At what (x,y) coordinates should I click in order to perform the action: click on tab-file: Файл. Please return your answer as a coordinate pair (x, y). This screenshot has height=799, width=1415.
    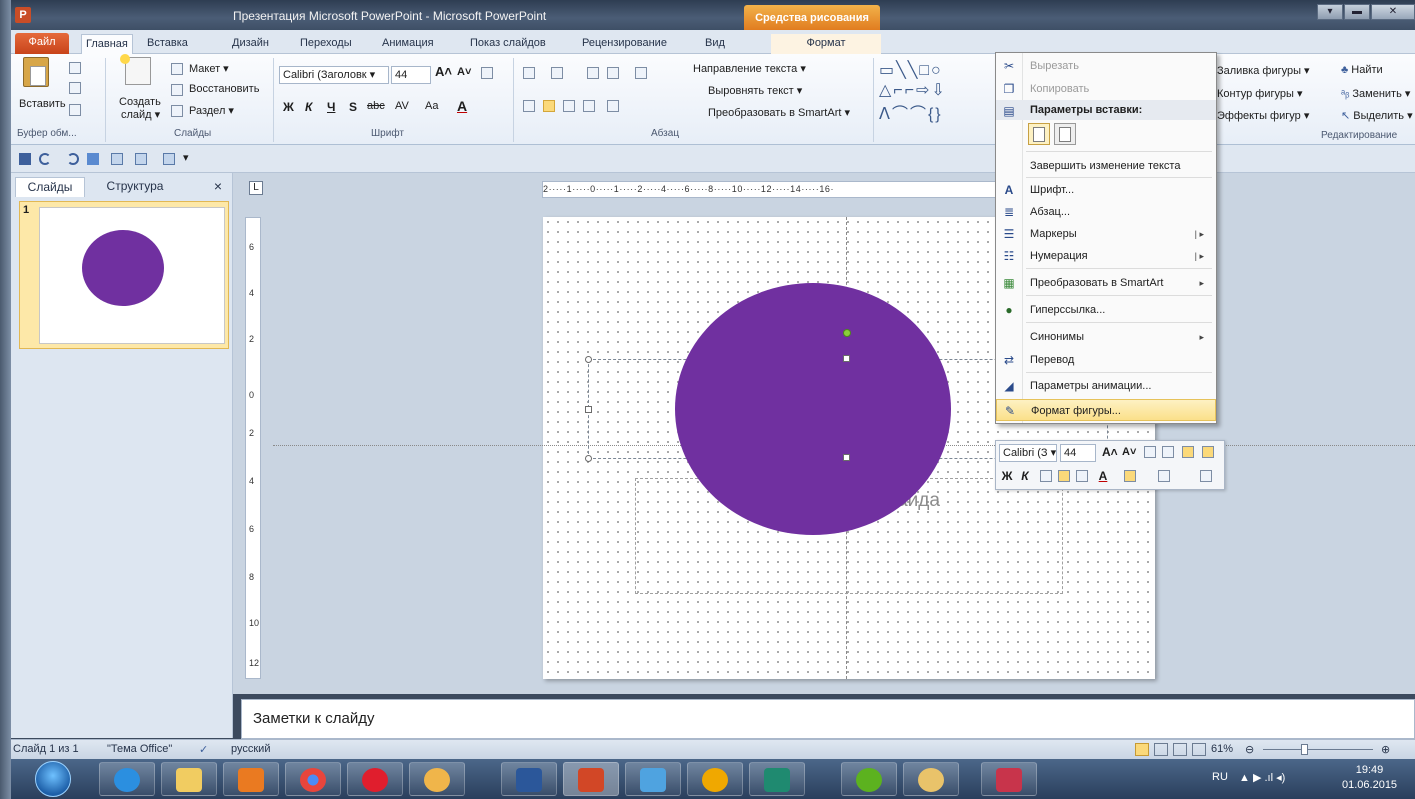
    Looking at the image, I should click on (42, 43).